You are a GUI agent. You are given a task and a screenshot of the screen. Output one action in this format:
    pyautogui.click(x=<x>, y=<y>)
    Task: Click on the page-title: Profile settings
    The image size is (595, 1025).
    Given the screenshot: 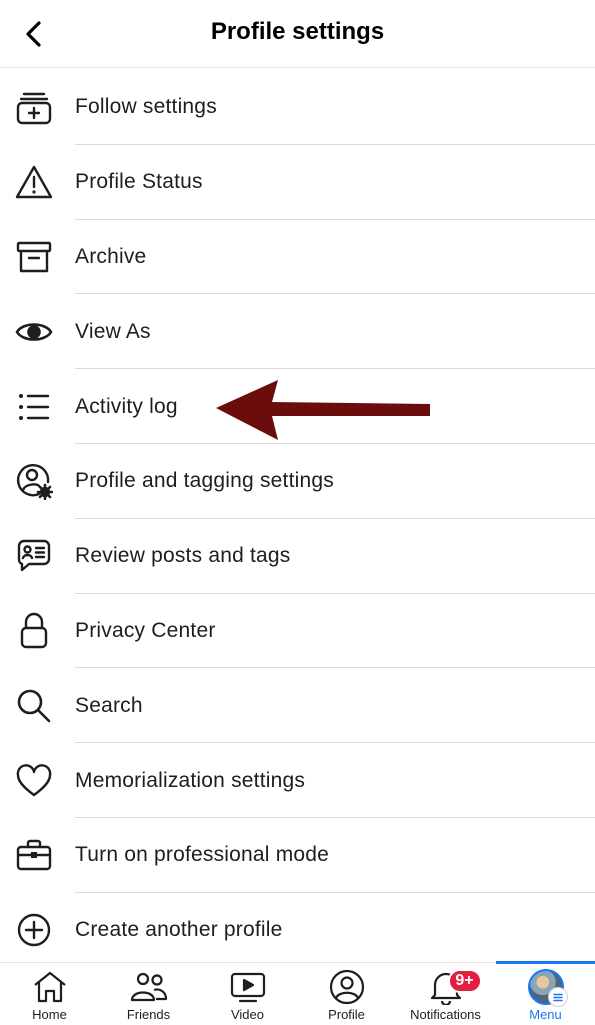 What is the action you would take?
    pyautogui.click(x=297, y=31)
    